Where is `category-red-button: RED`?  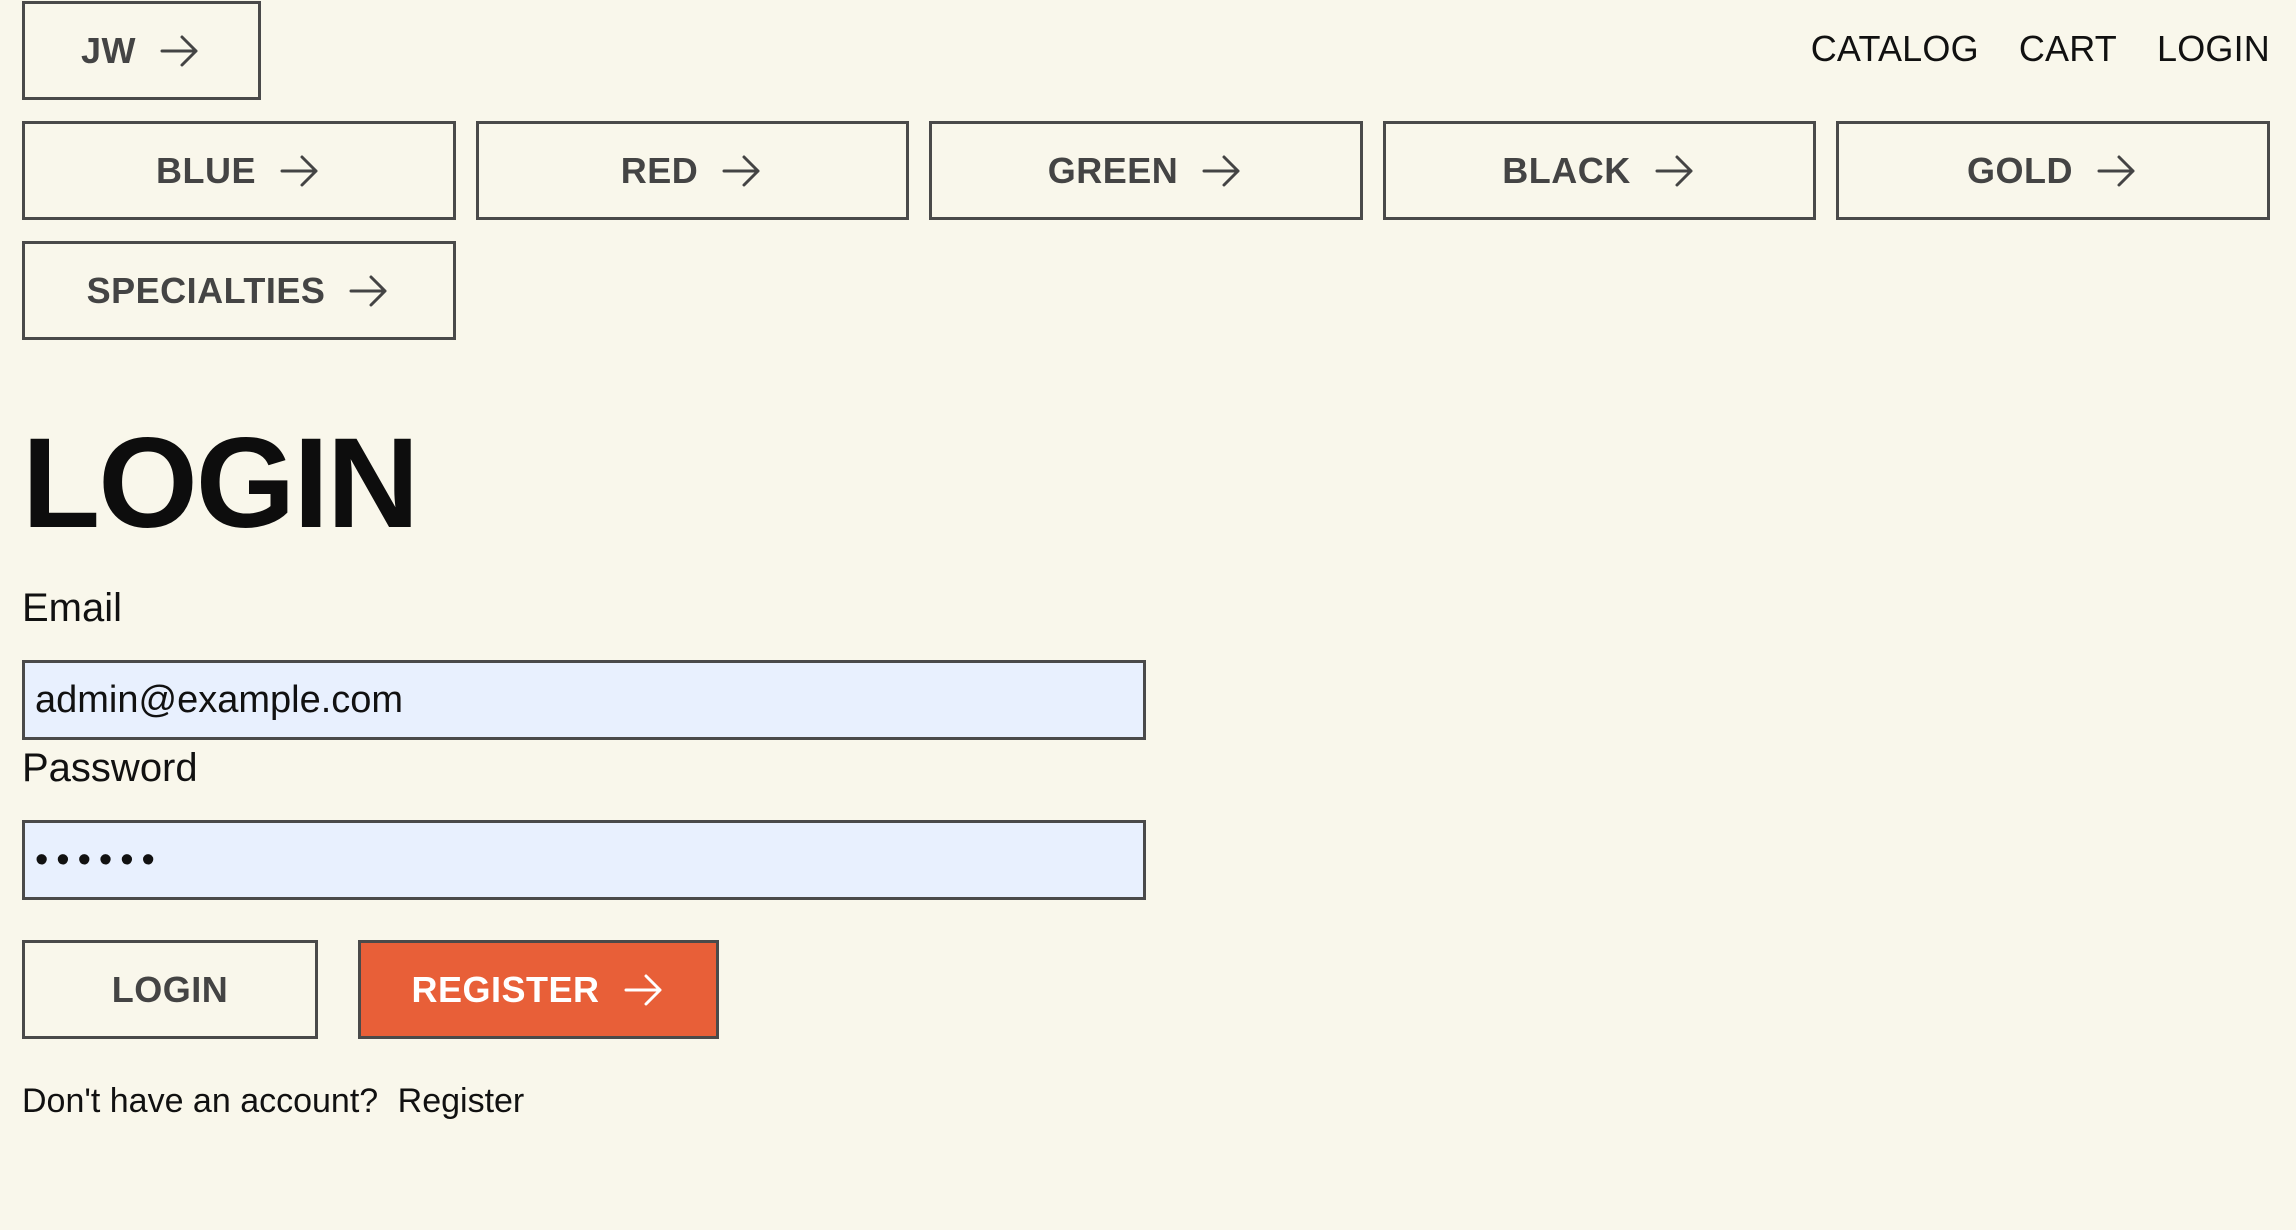 category-red-button: RED is located at coordinates (692, 170).